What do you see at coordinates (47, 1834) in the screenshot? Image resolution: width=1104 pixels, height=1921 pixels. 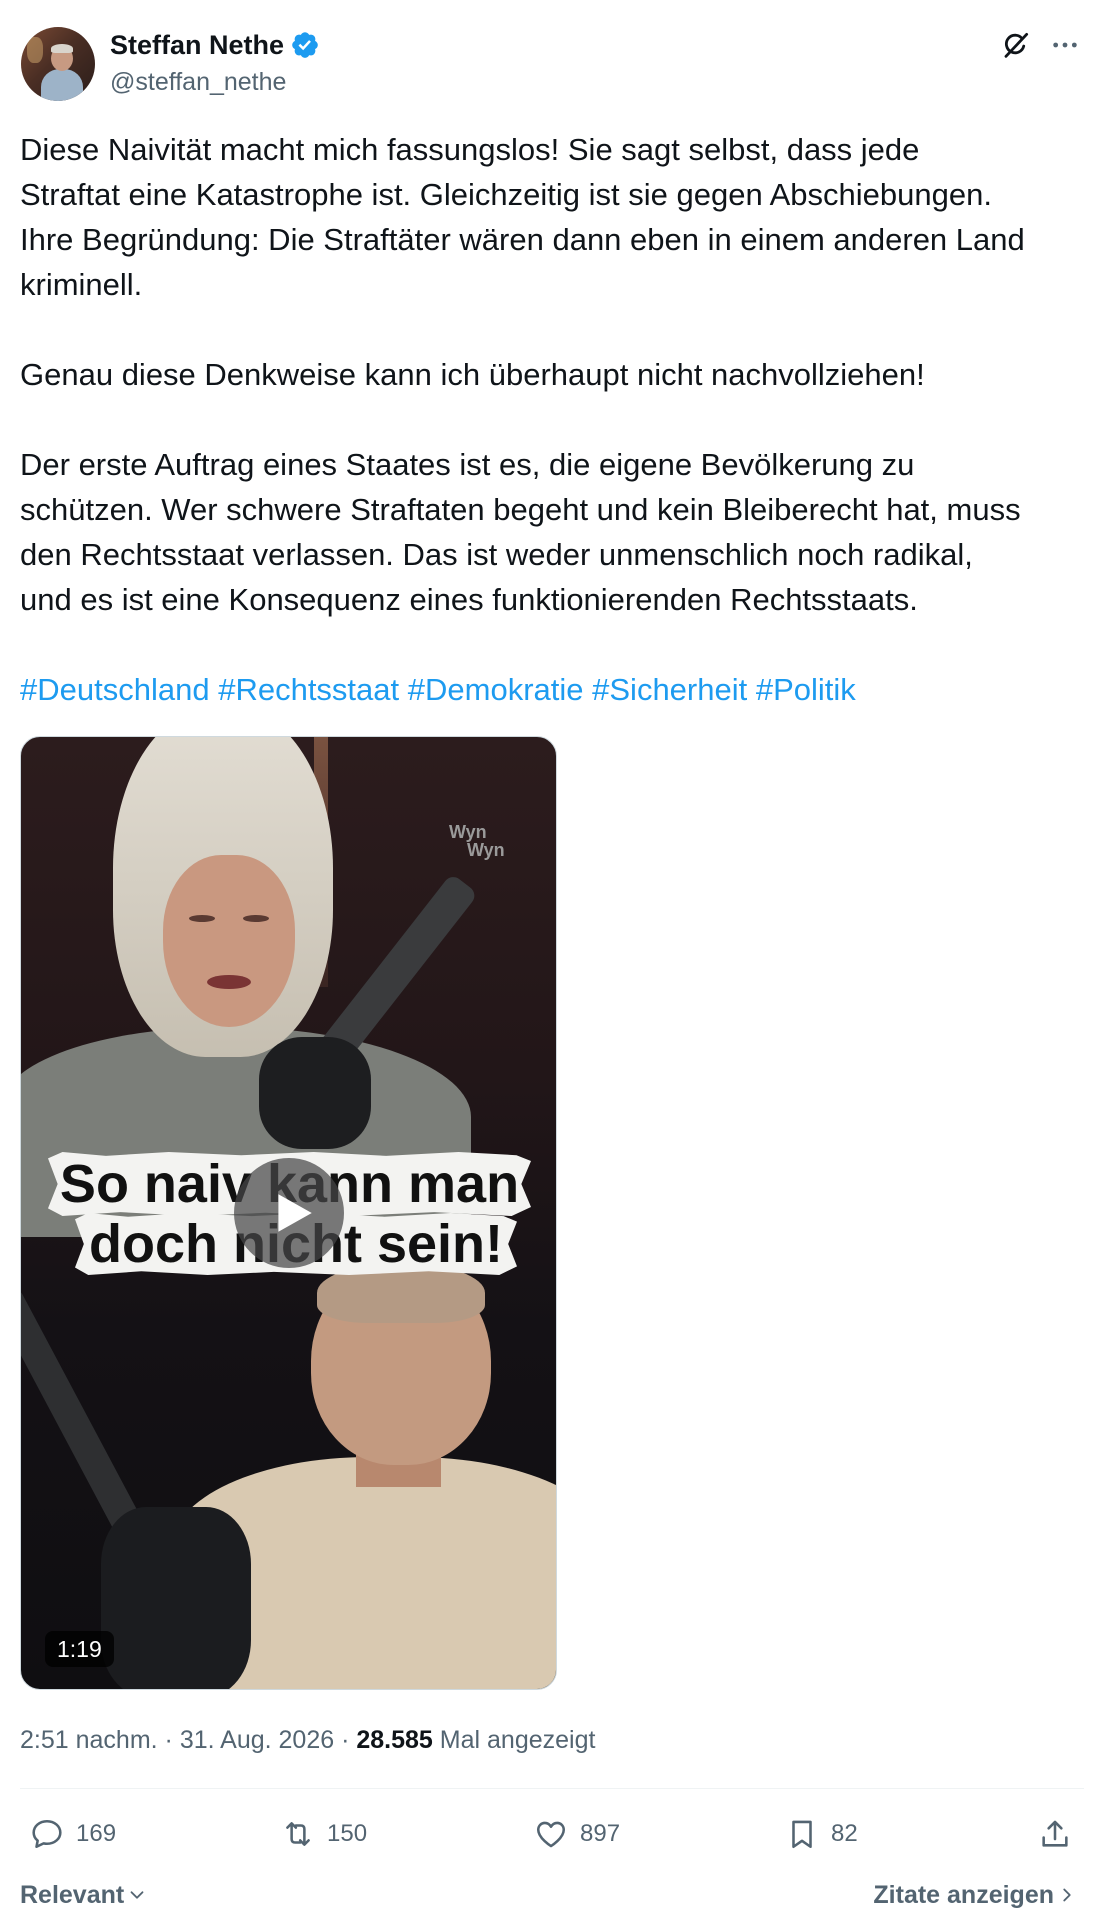 I see `reply-icon` at bounding box center [47, 1834].